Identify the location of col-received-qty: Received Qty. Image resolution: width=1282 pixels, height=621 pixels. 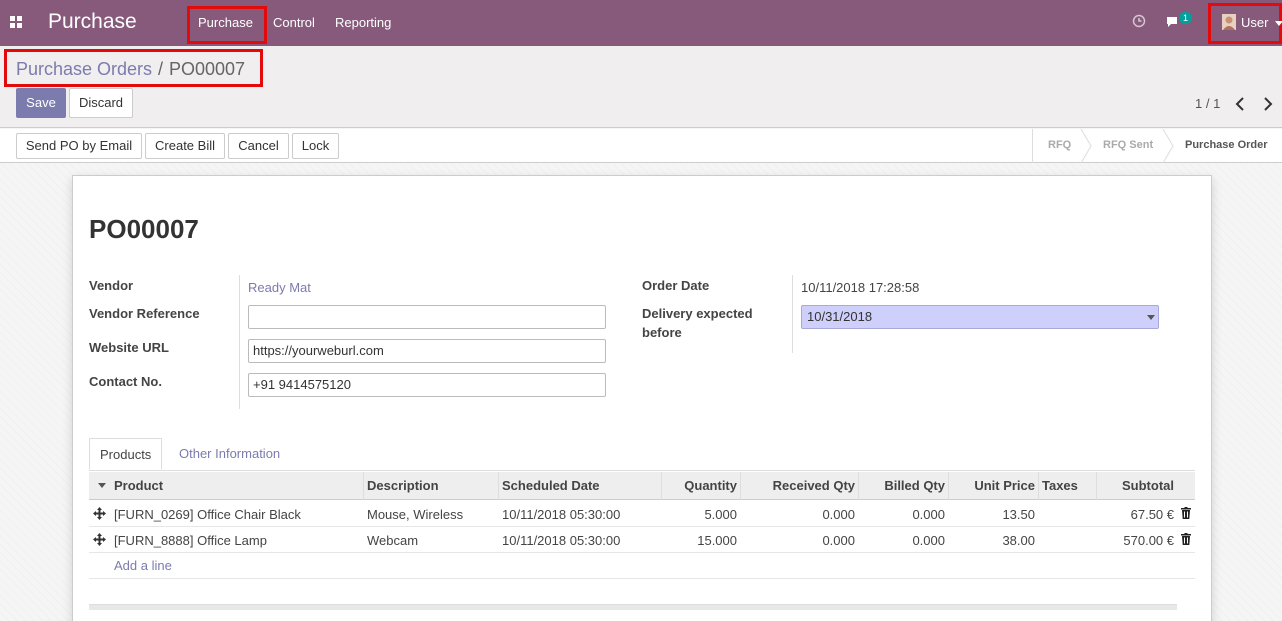
(798, 485).